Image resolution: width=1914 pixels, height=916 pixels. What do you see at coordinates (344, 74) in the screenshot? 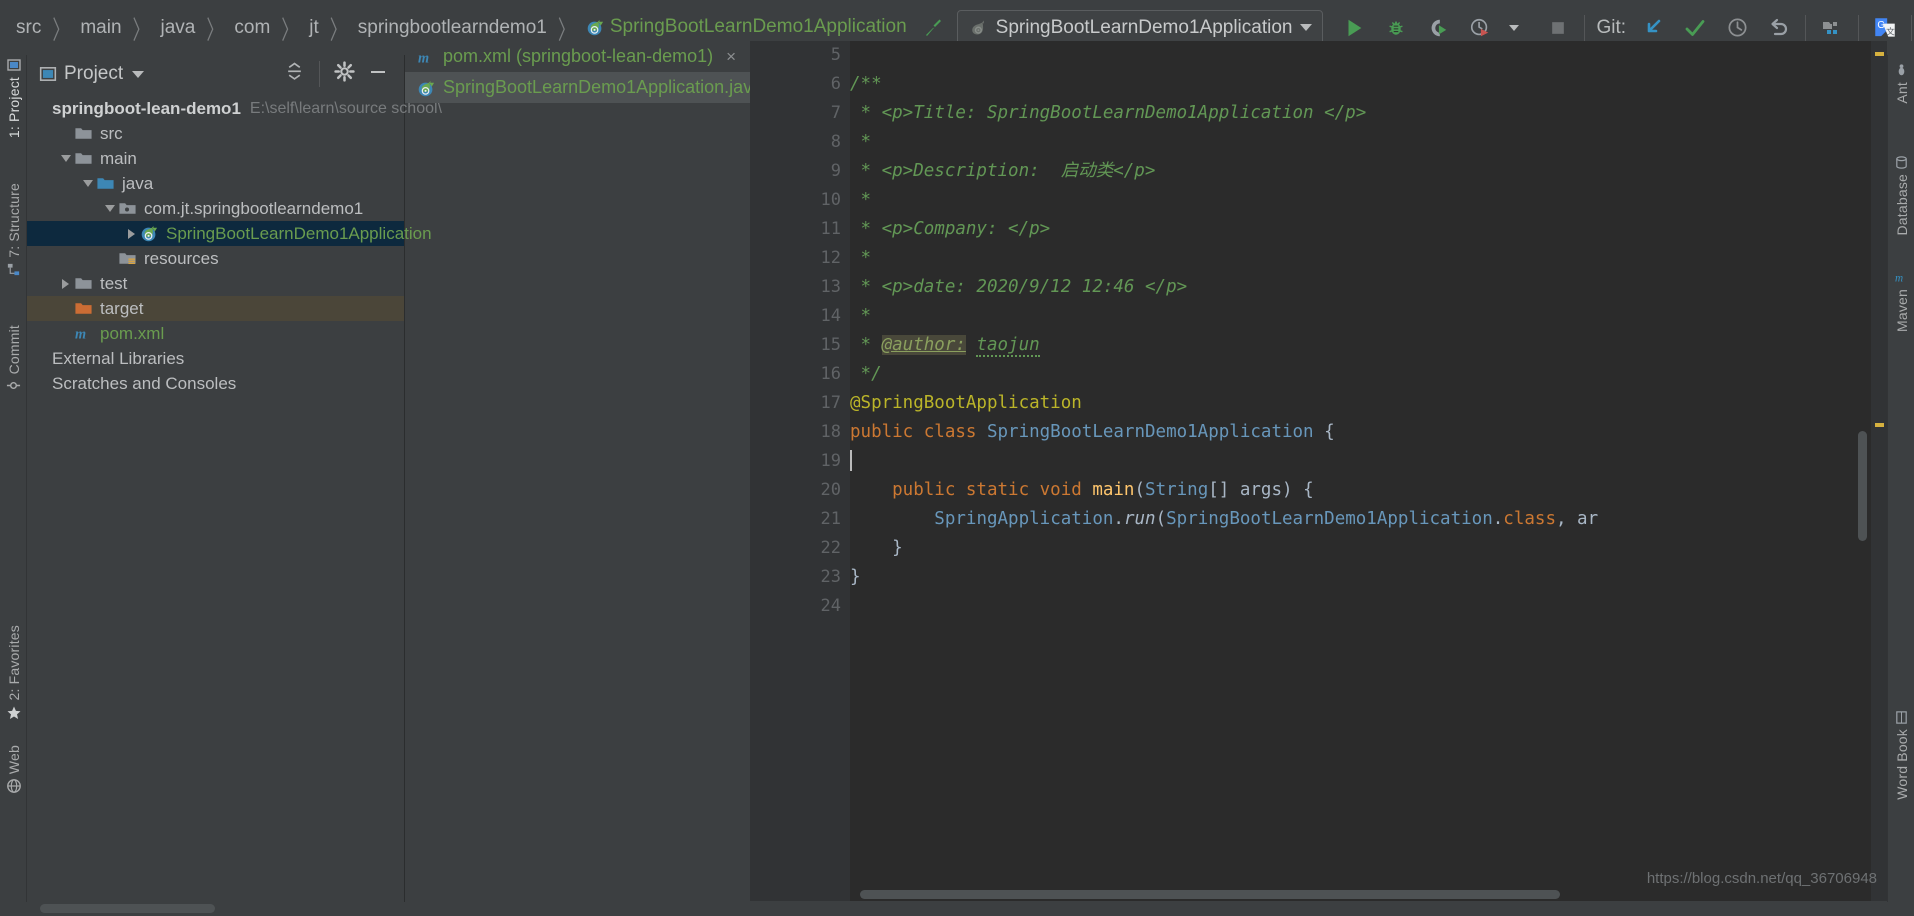
I see `settings-icon` at bounding box center [344, 74].